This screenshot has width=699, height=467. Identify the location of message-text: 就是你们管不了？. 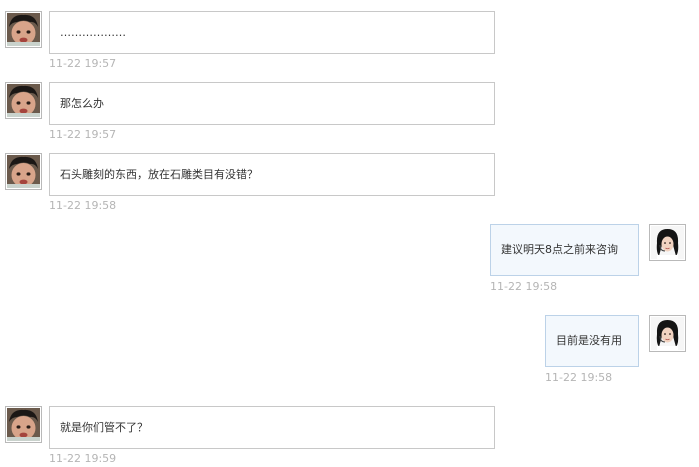
(104, 427).